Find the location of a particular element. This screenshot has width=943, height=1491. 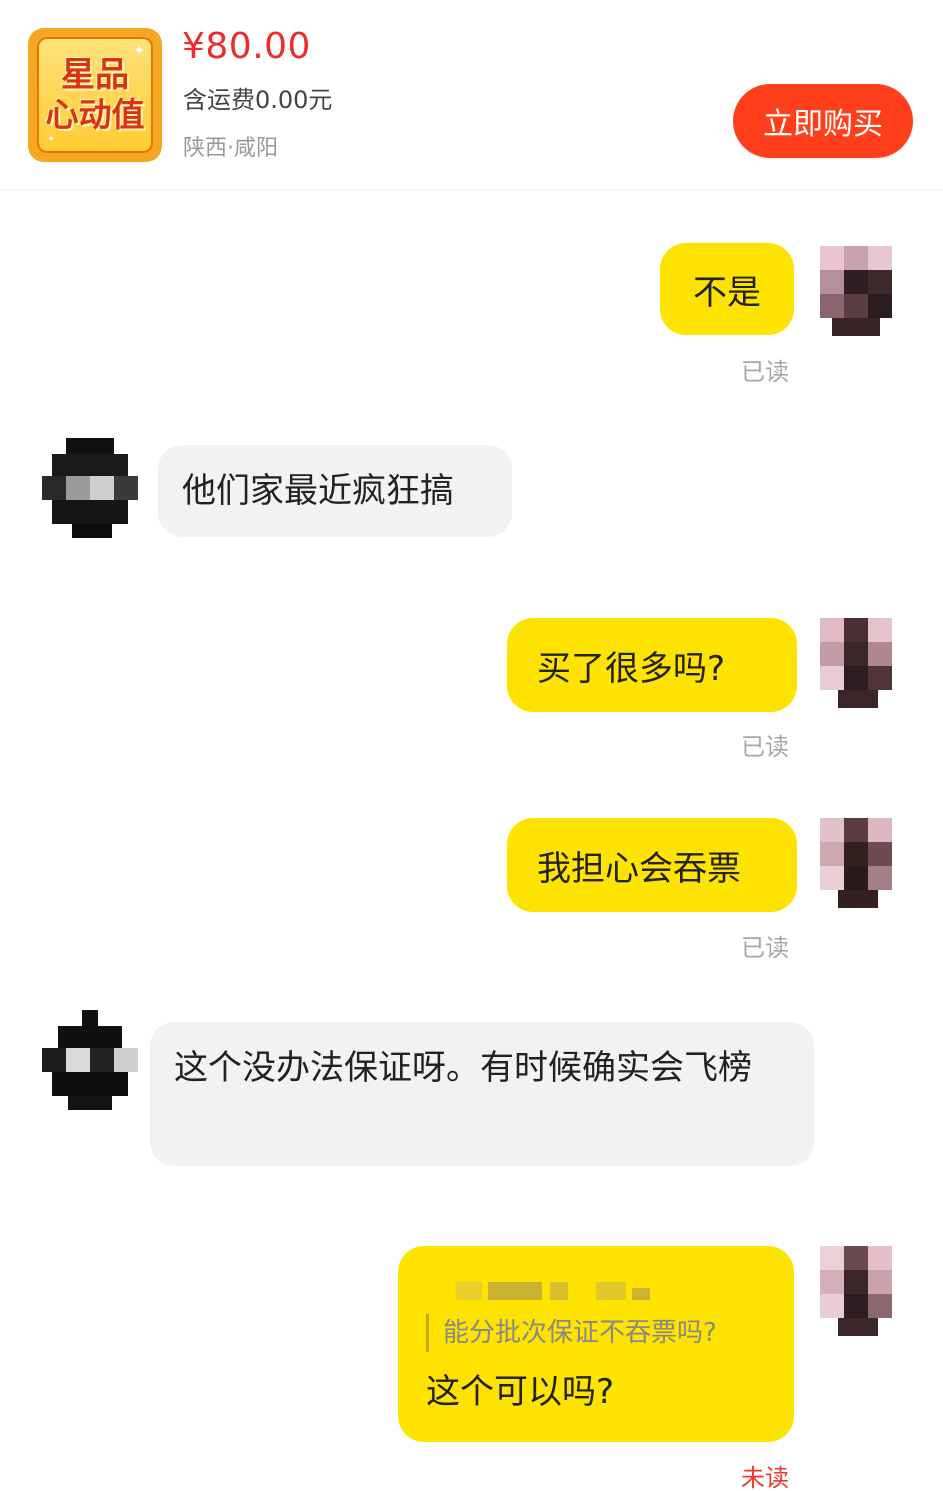

message-text: 买了很多吗? is located at coordinates (631, 668).